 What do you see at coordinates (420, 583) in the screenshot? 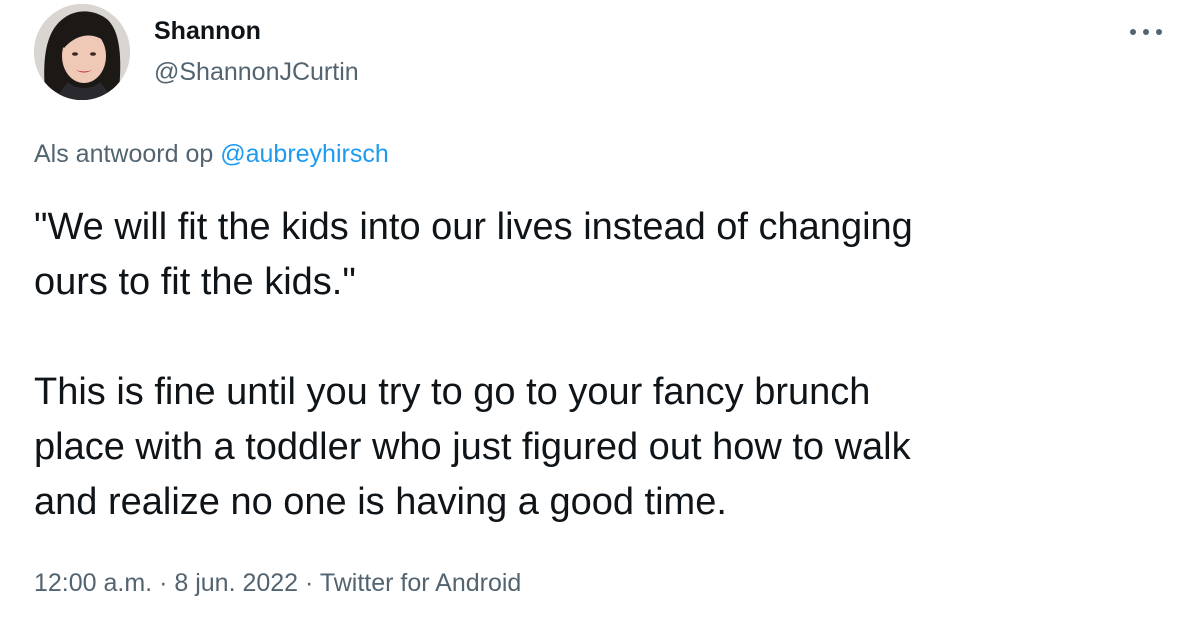
I see `tweet-source-link: Twitter for Android` at bounding box center [420, 583].